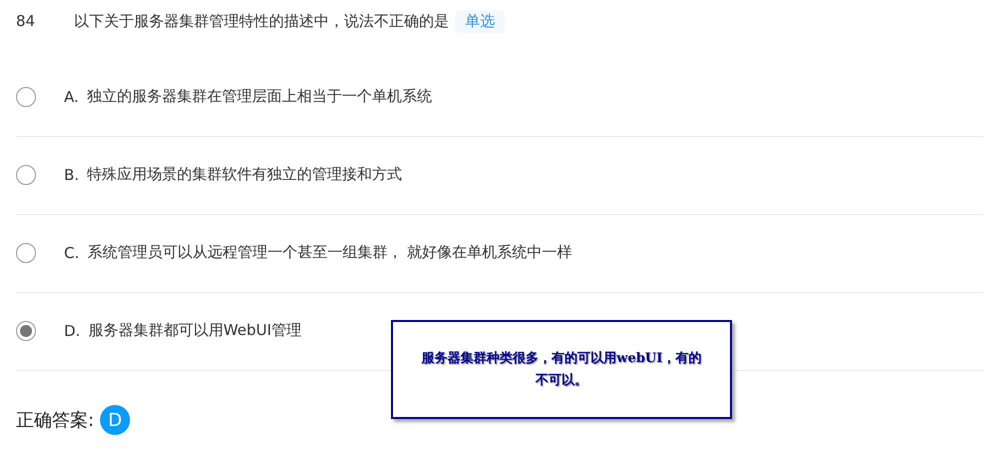  I want to click on answer-badge: D, so click(115, 420).